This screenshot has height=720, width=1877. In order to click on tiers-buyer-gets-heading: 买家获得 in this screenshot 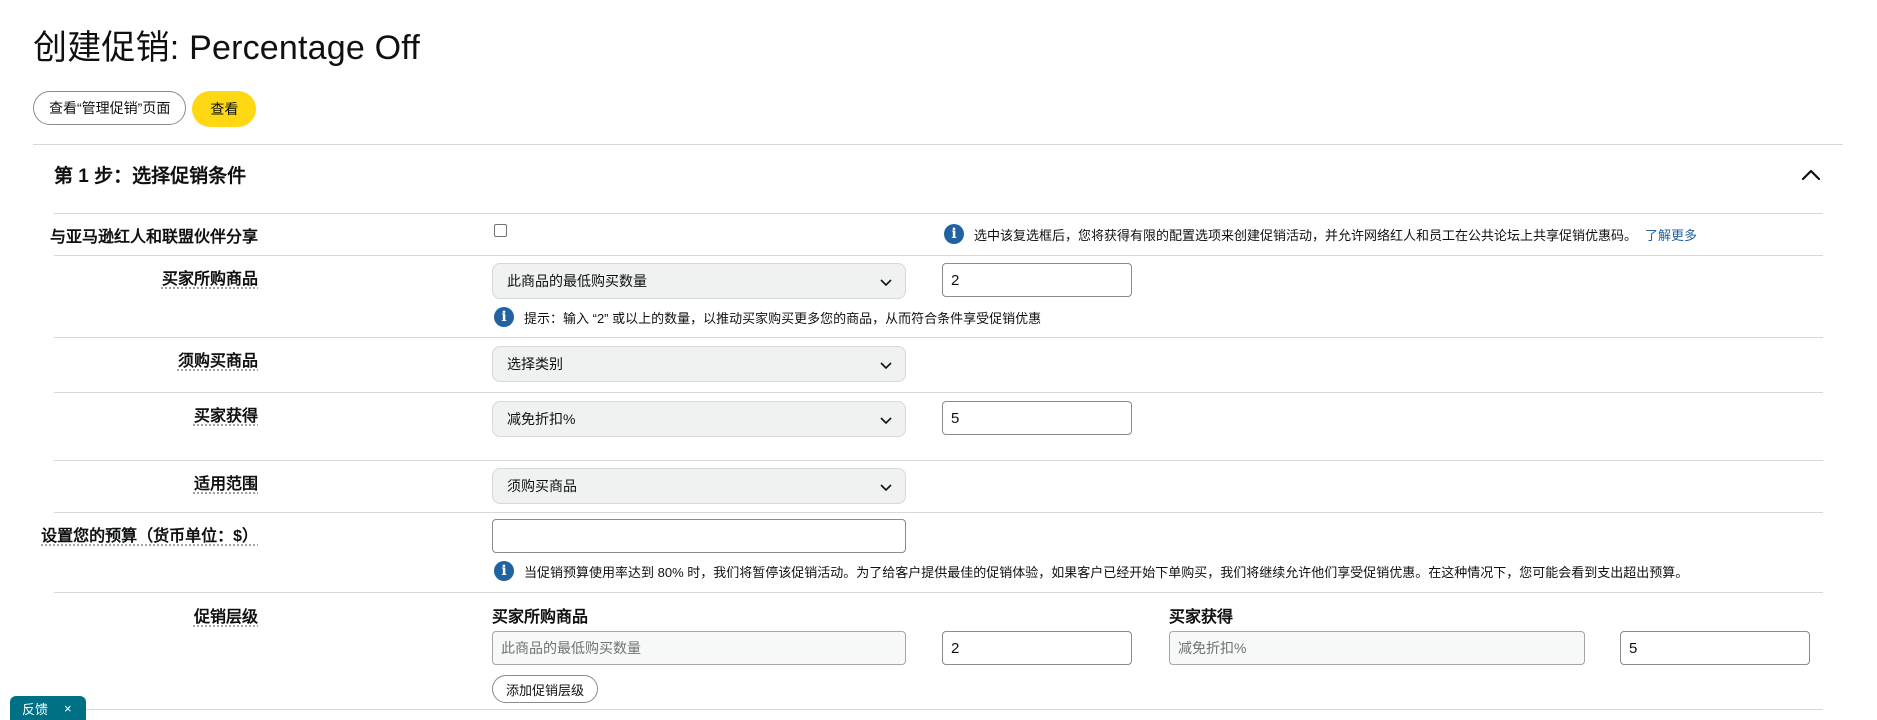, I will do `click(1201, 617)`.